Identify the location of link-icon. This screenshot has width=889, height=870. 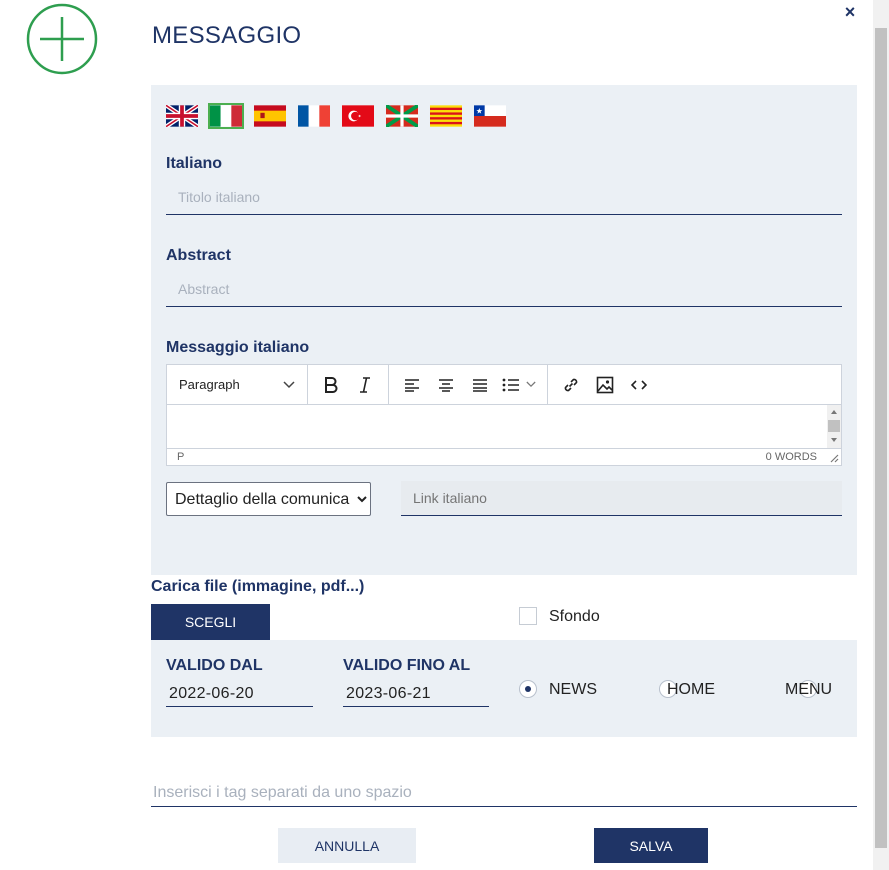
(571, 384).